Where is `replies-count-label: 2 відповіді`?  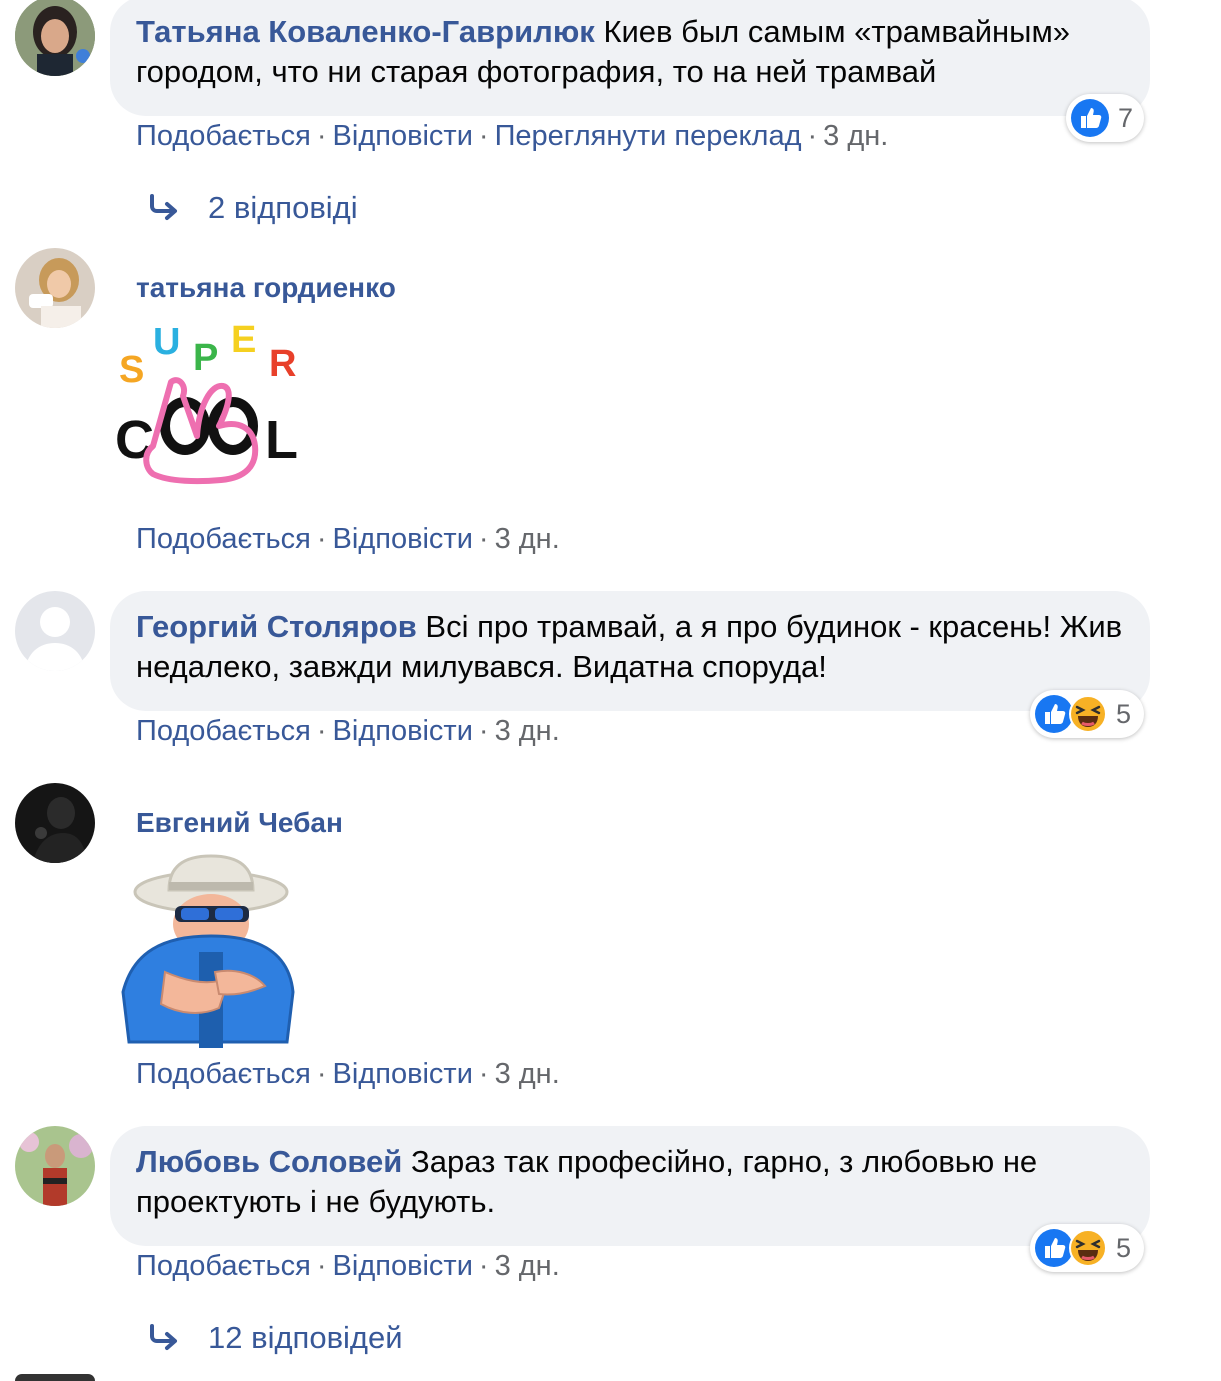 replies-count-label: 2 відповіді is located at coordinates (283, 207).